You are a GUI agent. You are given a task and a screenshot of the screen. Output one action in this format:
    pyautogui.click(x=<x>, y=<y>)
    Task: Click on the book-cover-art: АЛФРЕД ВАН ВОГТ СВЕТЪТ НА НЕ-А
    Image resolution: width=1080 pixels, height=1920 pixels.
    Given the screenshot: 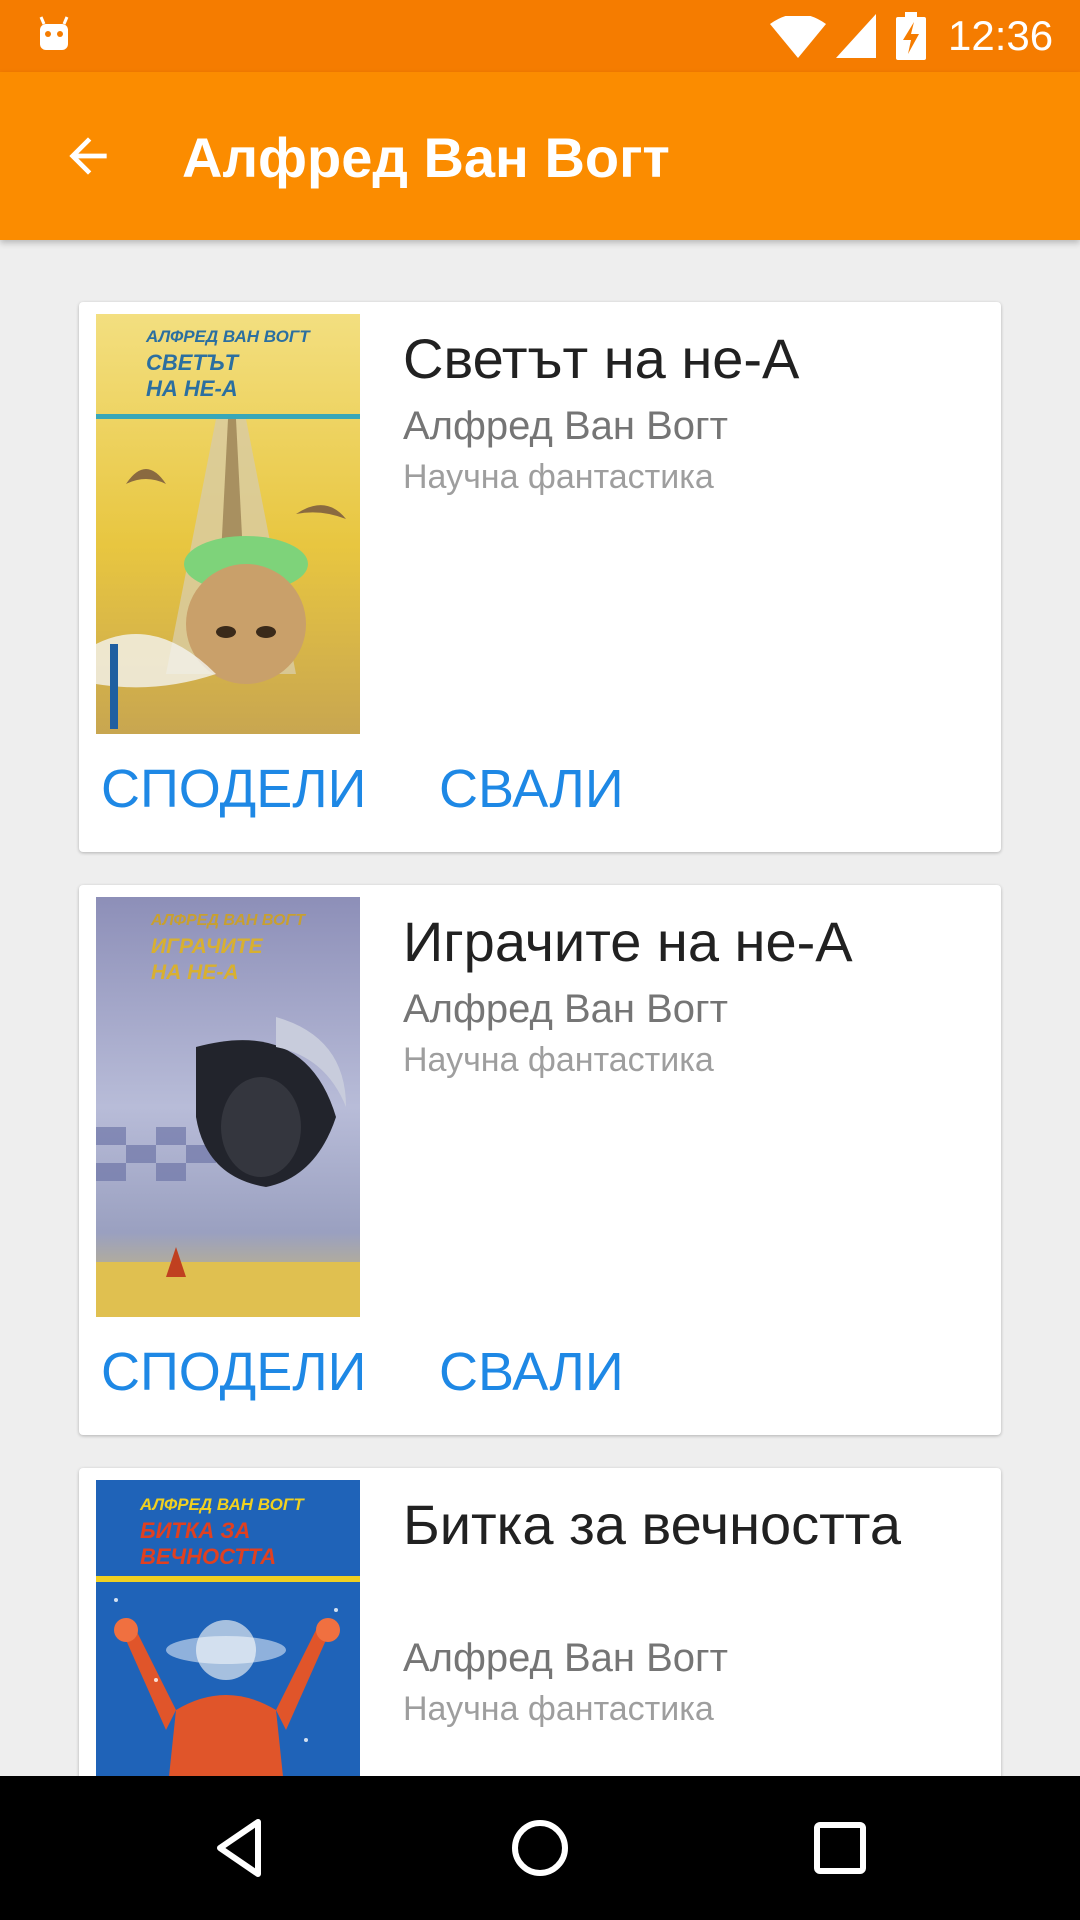 What is the action you would take?
    pyautogui.click(x=228, y=524)
    